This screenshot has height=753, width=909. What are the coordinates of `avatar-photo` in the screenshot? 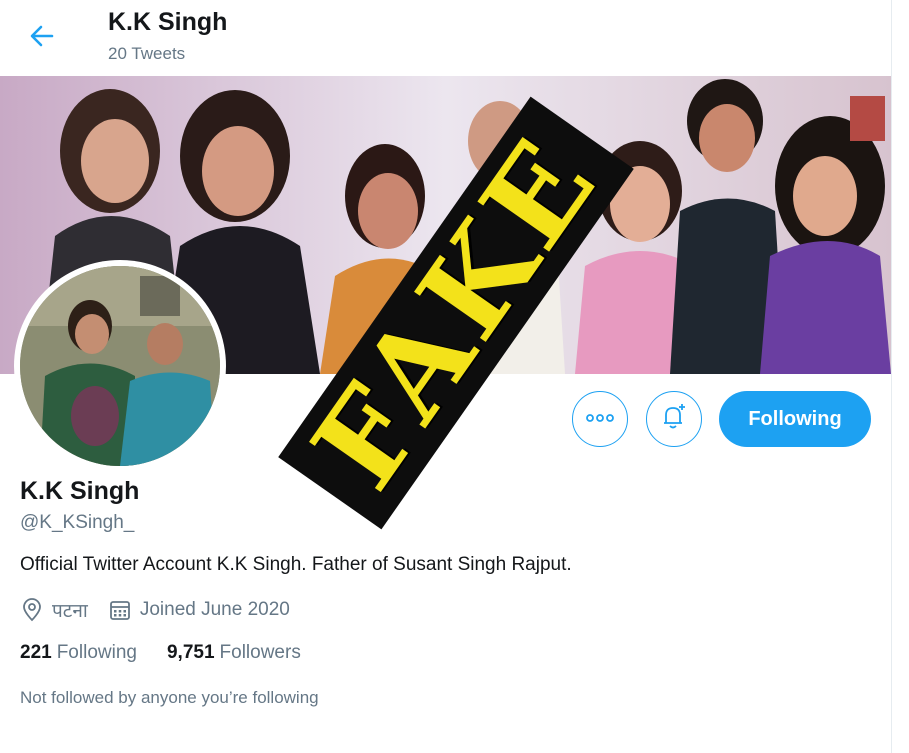 It's located at (120, 366).